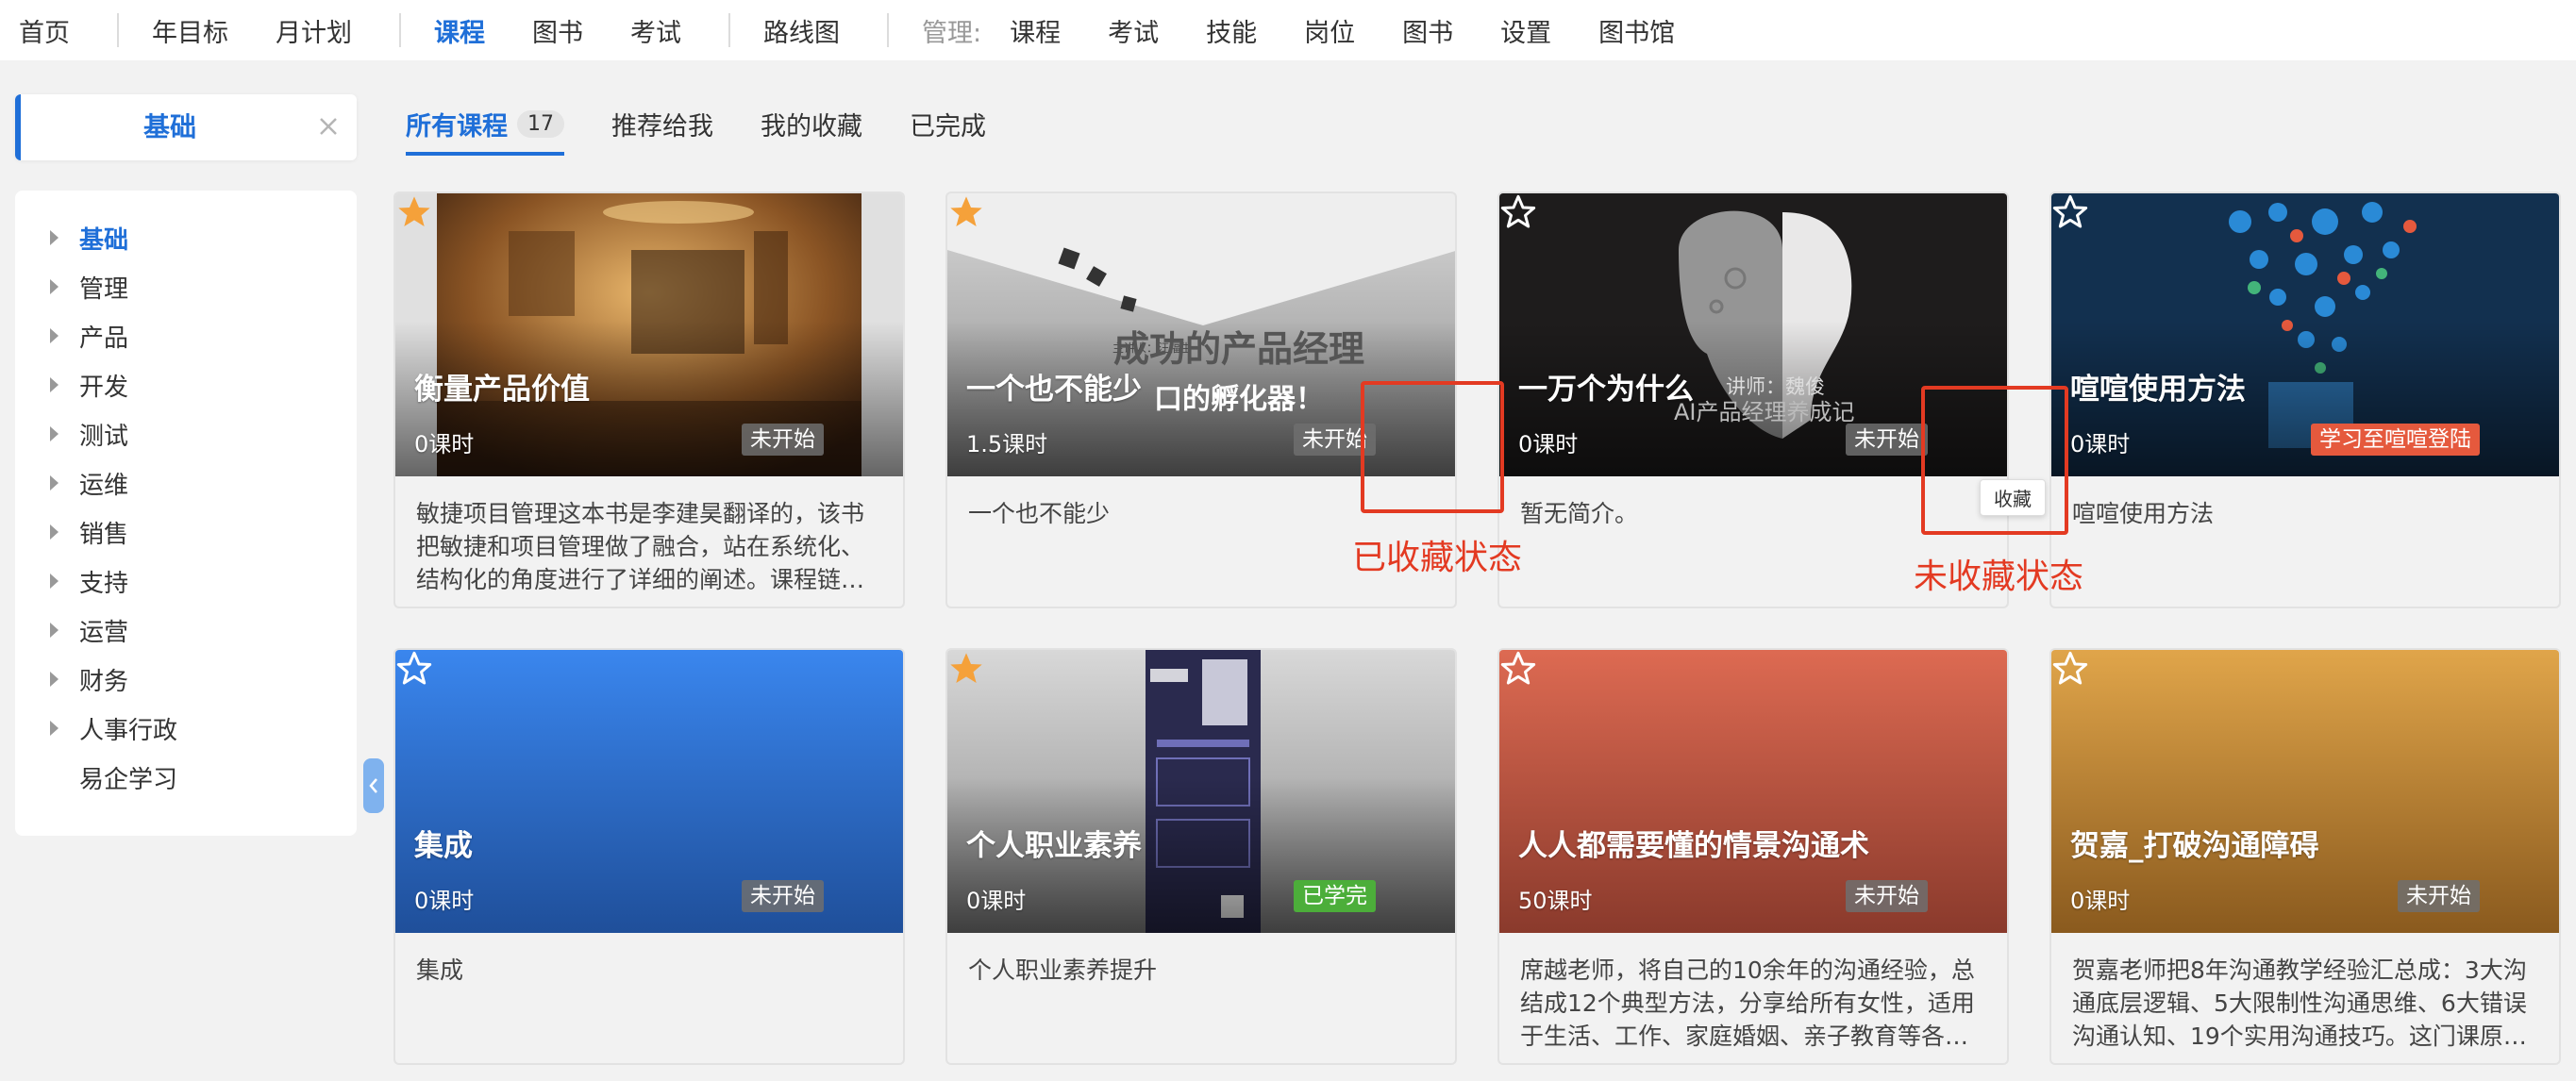 Image resolution: width=2576 pixels, height=1081 pixels. I want to click on chevron-left-icon, so click(373, 785).